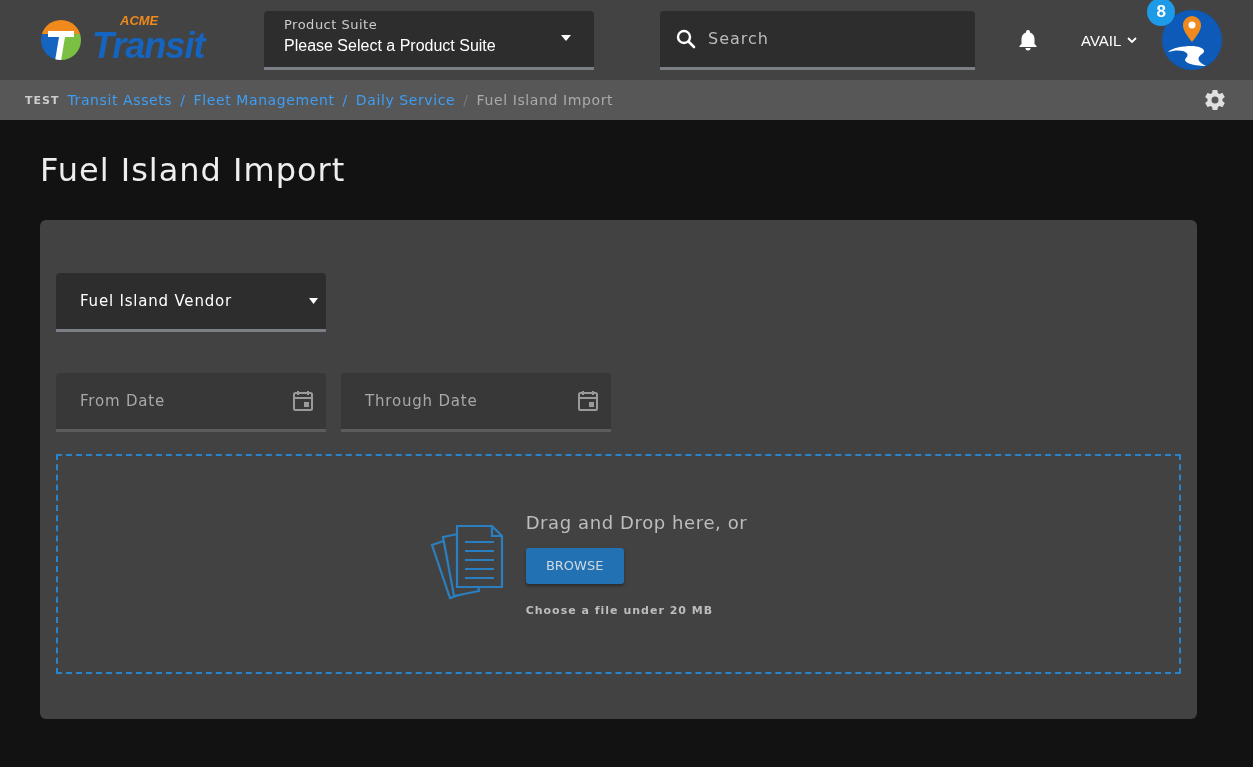 The height and width of the screenshot is (767, 1253). Describe the element at coordinates (140, 20) in the screenshot. I see `logo-tagline: ACME` at that location.